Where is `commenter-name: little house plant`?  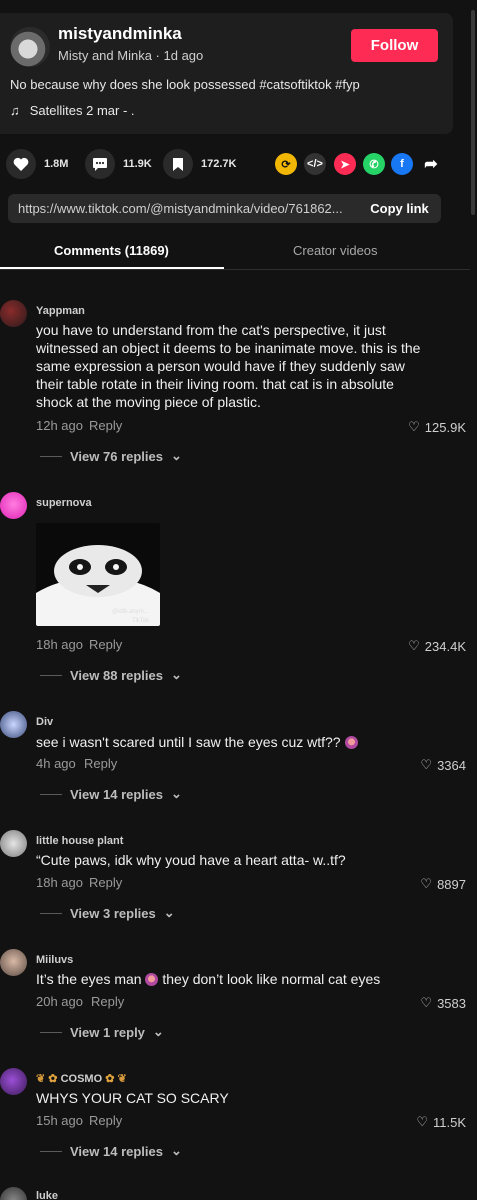 commenter-name: little house plant is located at coordinates (79, 841).